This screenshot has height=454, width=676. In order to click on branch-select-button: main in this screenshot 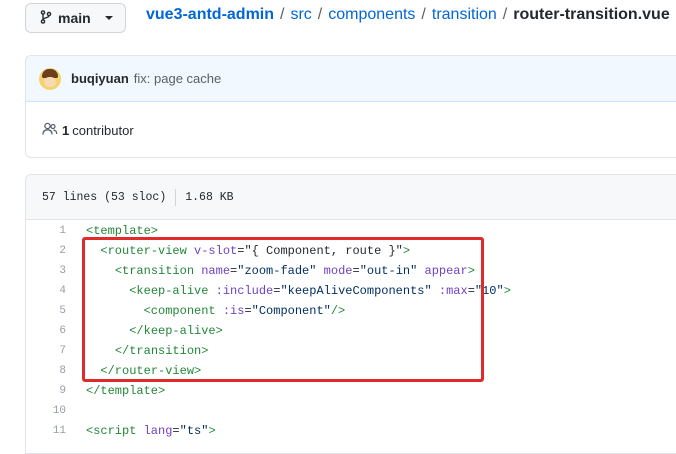, I will do `click(75, 18)`.